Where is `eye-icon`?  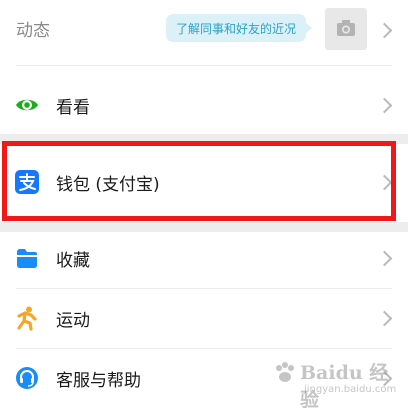 eye-icon is located at coordinates (27, 105).